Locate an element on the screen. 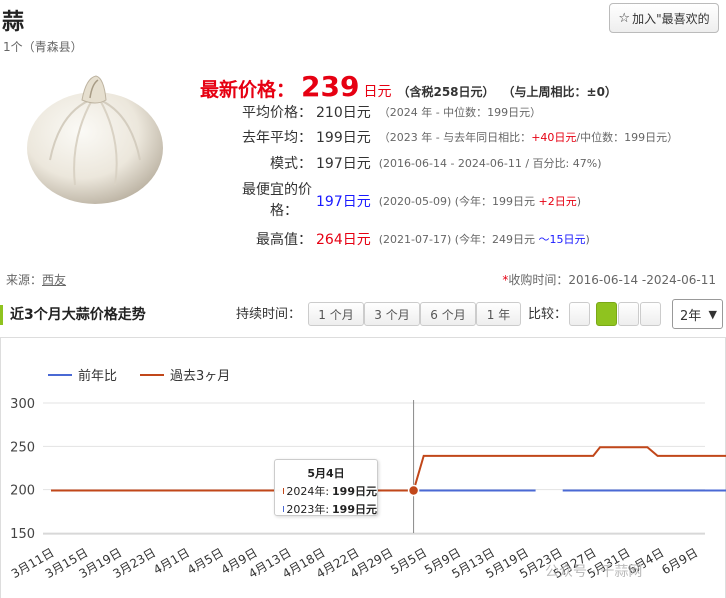  latest-price-label: 最新价格： is located at coordinates (248, 90).